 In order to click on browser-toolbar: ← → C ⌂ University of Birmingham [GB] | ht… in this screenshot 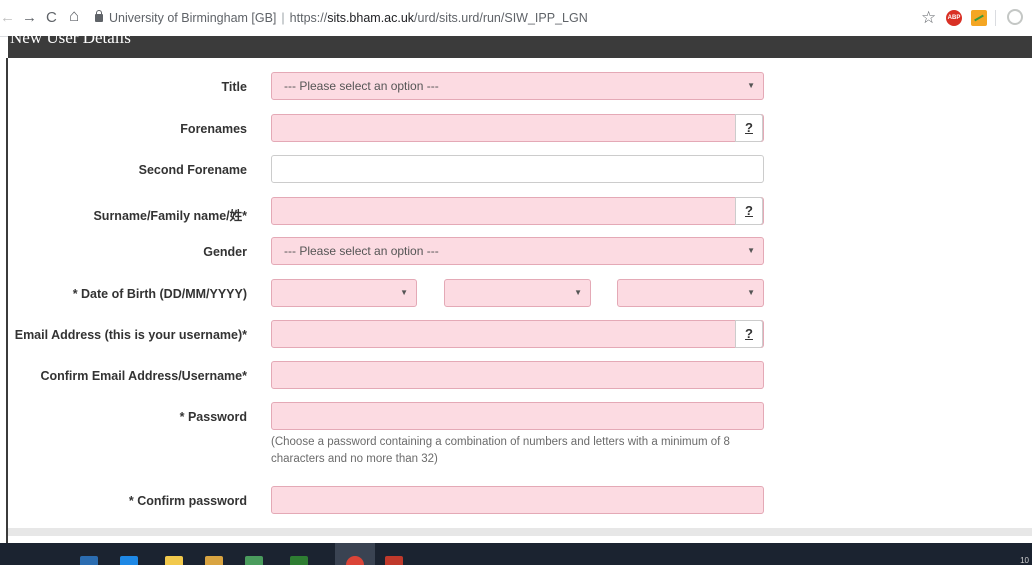, I will do `click(516, 18)`.